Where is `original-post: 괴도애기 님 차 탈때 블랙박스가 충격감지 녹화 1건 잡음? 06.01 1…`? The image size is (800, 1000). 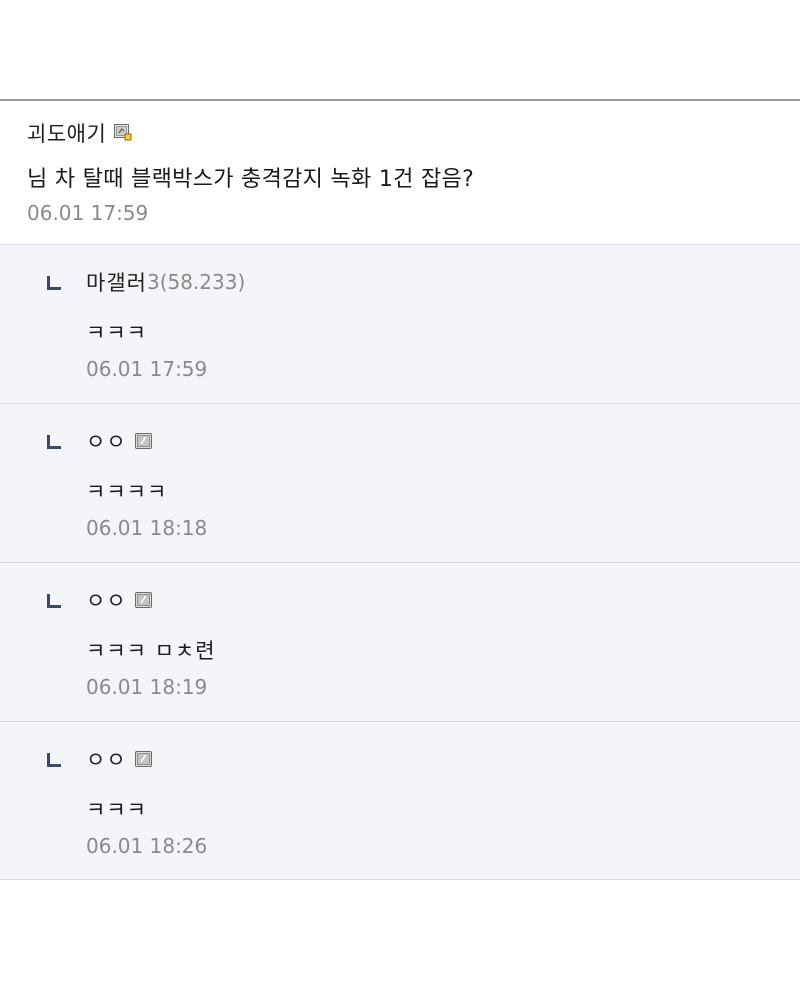
original-post: 괴도애기 님 차 탈때 블랙박스가 충격감지 녹화 1건 잡음? 06.01 1… is located at coordinates (400, 173).